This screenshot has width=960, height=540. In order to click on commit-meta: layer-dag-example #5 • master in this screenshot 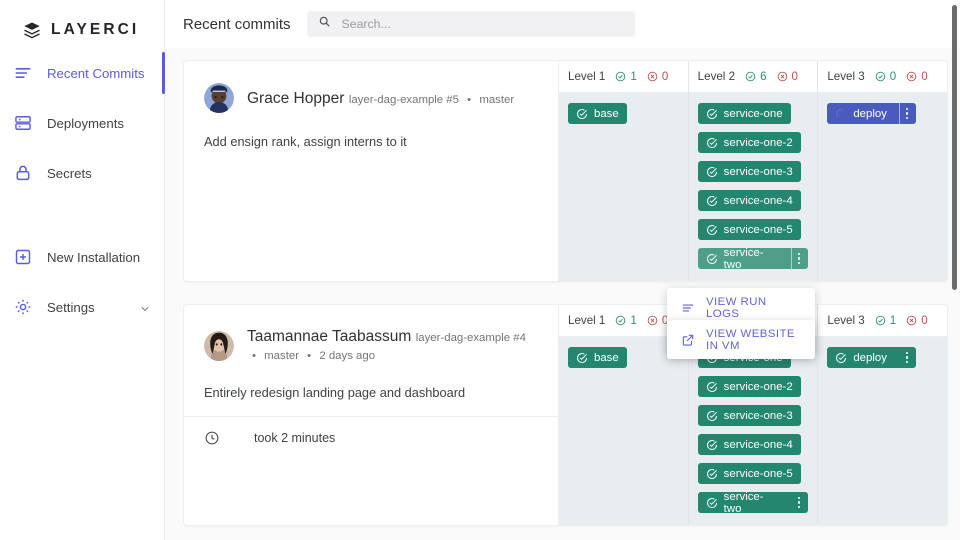, I will do `click(431, 100)`.